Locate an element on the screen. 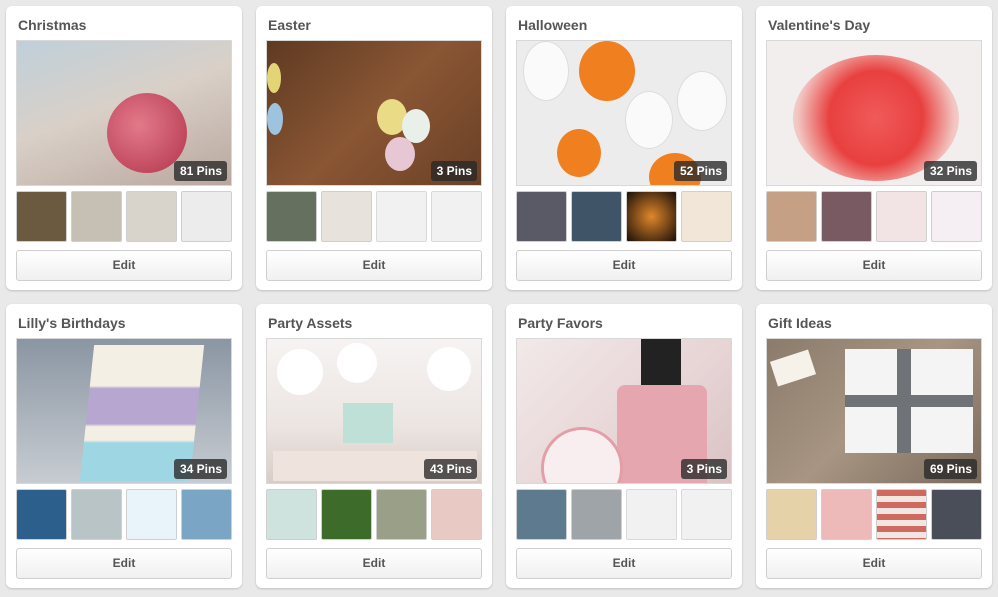  board-title: Halloween is located at coordinates (552, 25).